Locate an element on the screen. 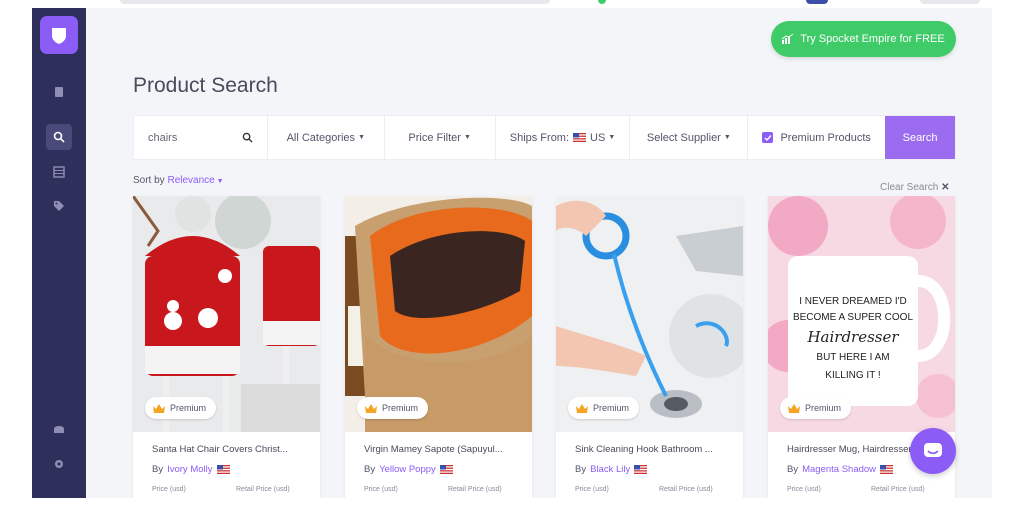 Image resolution: width=1024 pixels, height=512 pixels. spocket-logo-icon is located at coordinates (59, 36).